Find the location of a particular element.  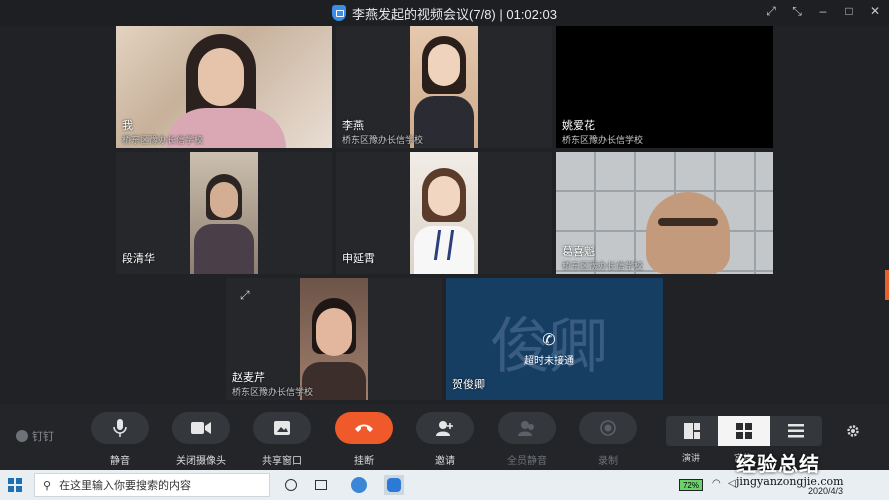

search-icon: ⚲ is located at coordinates (47, 485).